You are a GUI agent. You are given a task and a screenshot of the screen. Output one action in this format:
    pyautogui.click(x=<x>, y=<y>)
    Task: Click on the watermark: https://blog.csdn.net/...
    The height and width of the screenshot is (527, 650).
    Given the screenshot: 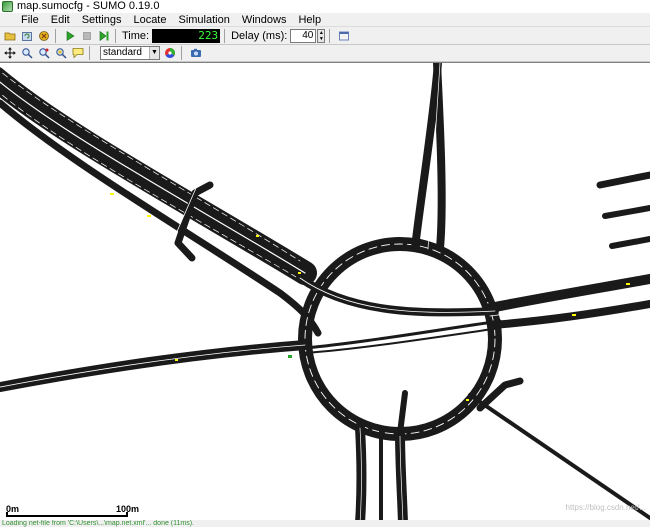 What is the action you would take?
    pyautogui.click(x=606, y=507)
    